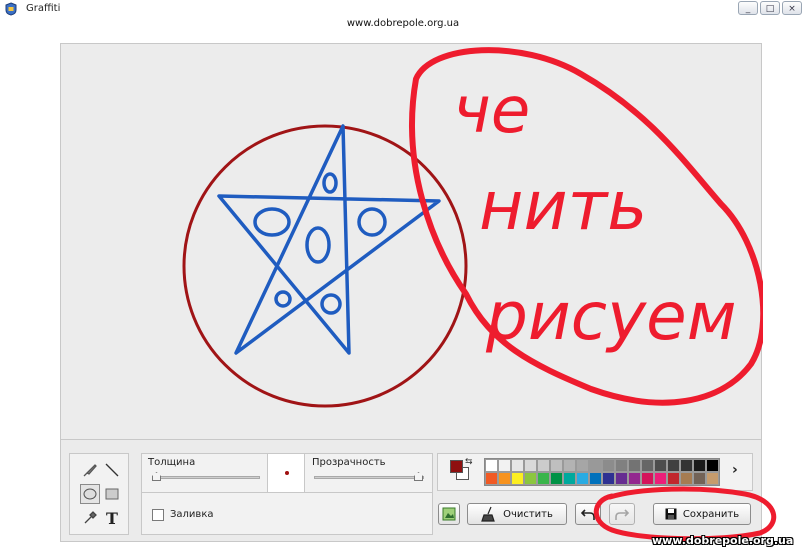 The width and height of the screenshot is (806, 551). I want to click on close-button: ×, so click(792, 8).